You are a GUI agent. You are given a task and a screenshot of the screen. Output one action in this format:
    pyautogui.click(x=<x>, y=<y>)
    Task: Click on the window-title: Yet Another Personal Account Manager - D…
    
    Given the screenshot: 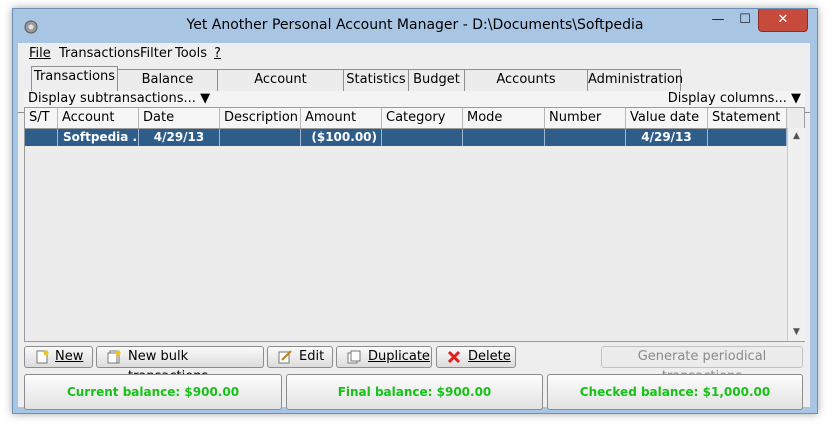 What is the action you would take?
    pyautogui.click(x=415, y=25)
    